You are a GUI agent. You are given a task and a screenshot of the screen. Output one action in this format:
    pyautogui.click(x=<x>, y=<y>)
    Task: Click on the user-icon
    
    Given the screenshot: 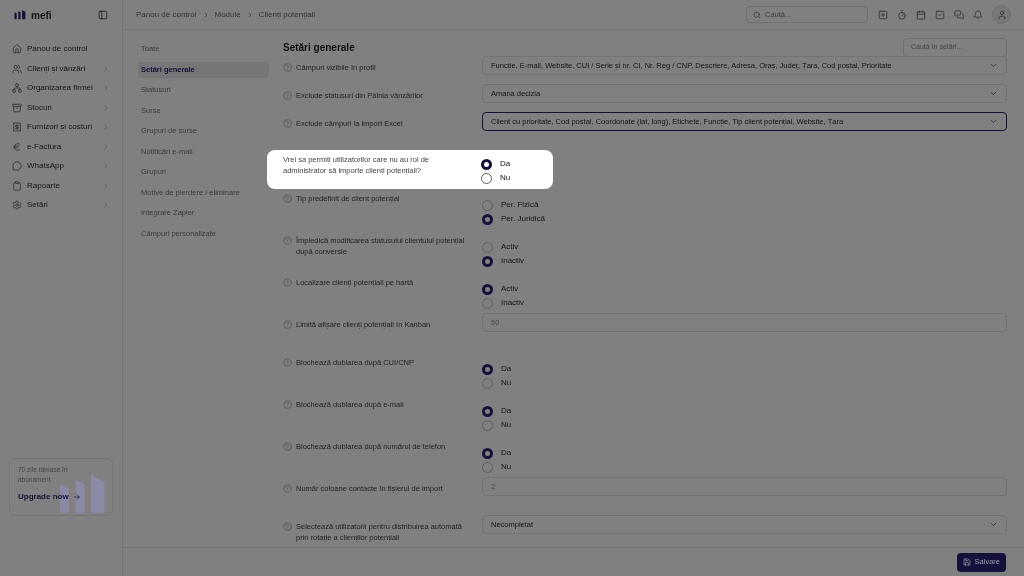 What is the action you would take?
    pyautogui.click(x=1001, y=14)
    